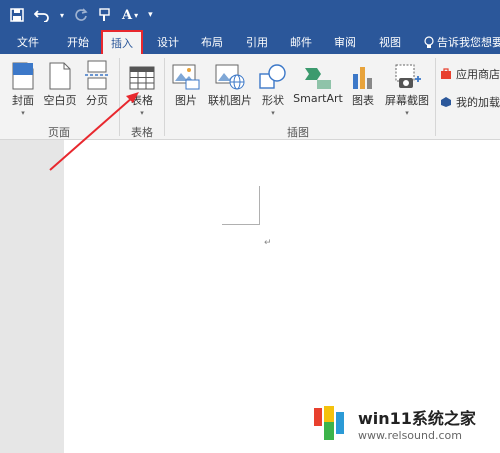 Image resolution: width=500 pixels, height=453 pixels. Describe the element at coordinates (329, 423) in the screenshot. I see `windows-logo-icon` at that location.